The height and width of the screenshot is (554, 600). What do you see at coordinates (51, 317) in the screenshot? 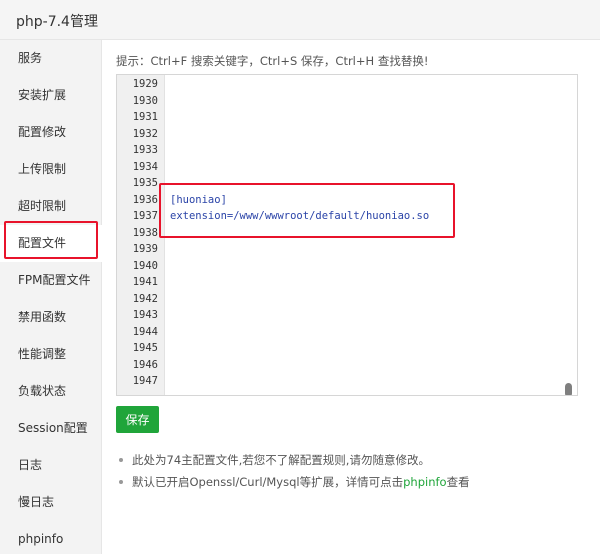
I see `sidebar-item-disabled-functions: 禁用函数` at bounding box center [51, 317].